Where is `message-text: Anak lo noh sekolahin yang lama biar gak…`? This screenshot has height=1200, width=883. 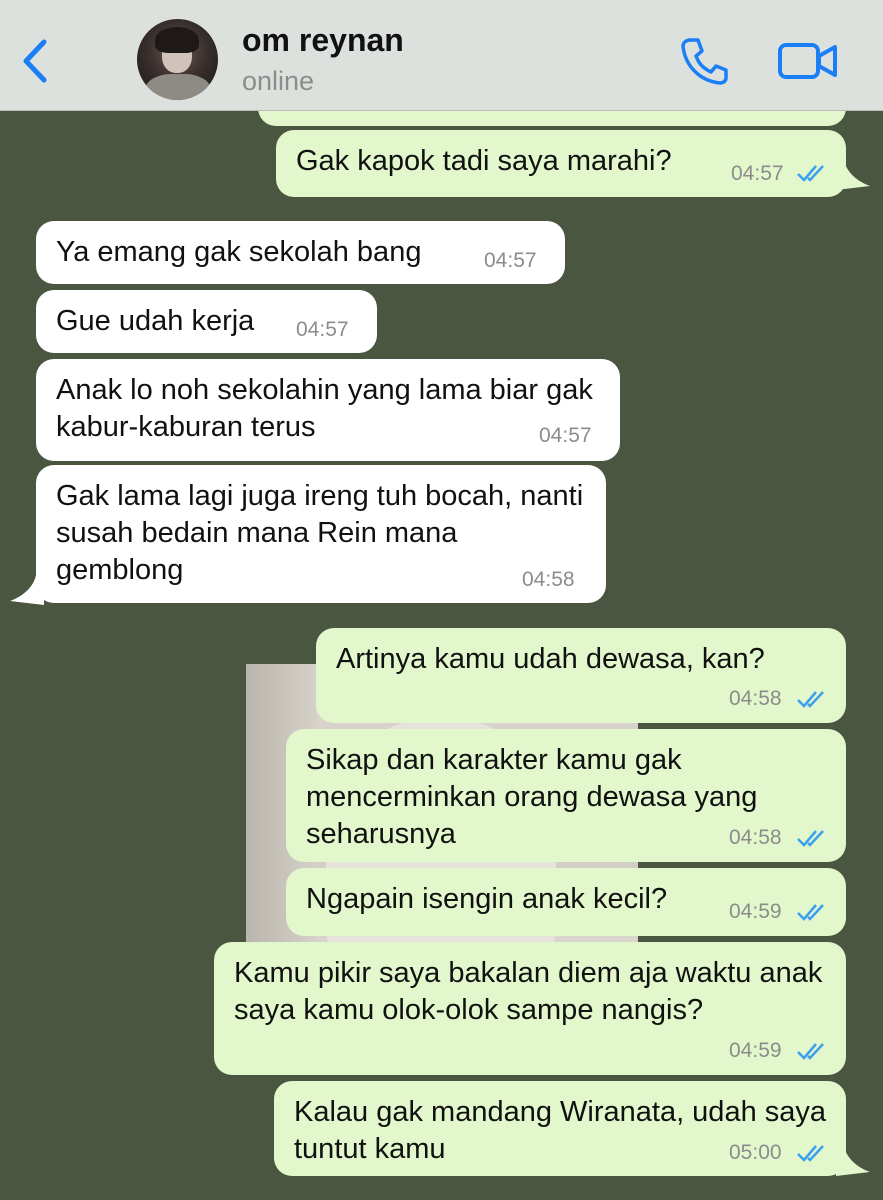
message-text: Anak lo noh sekolahin yang lama biar gak… is located at coordinates (324, 408).